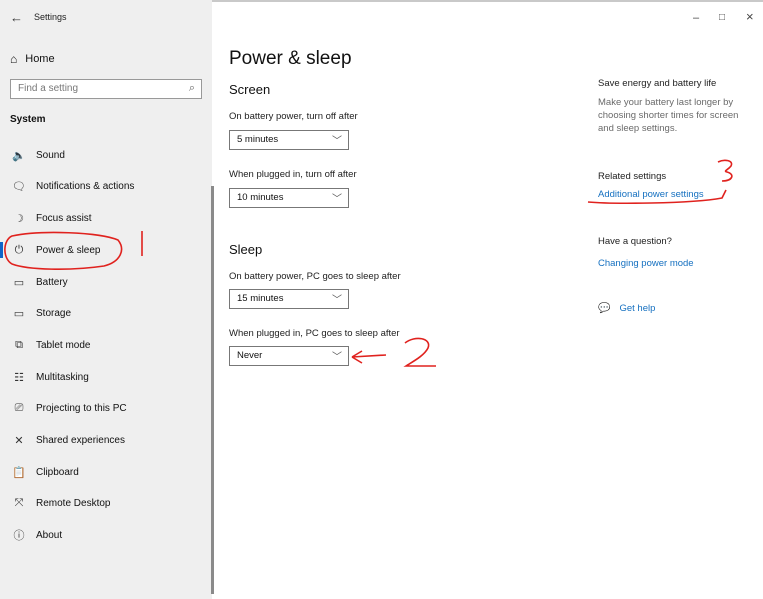 The image size is (763, 599). What do you see at coordinates (63, 345) in the screenshot?
I see `sidebar-item-label: Tablet mode` at bounding box center [63, 345].